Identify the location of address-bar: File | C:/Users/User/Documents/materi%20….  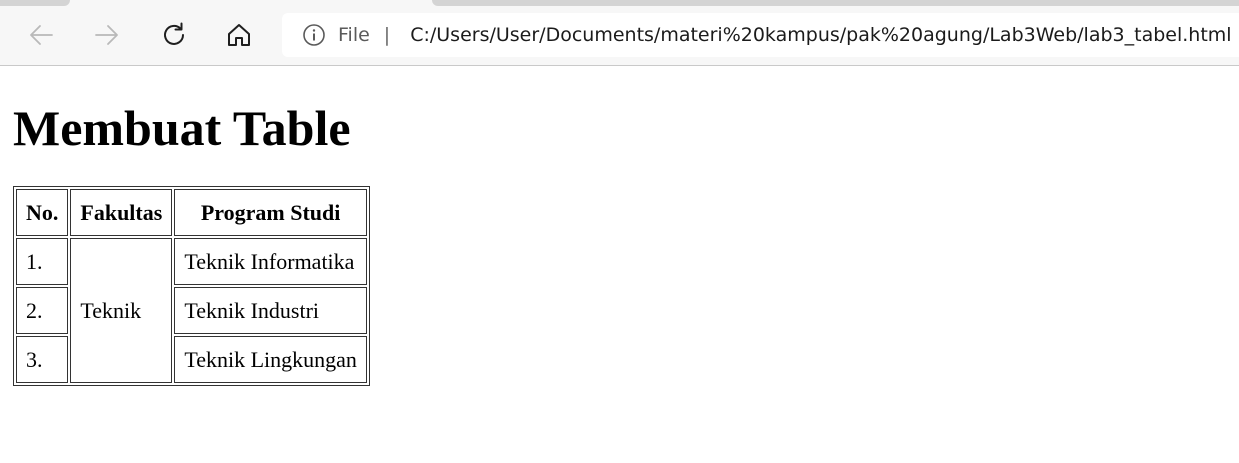
(760, 35).